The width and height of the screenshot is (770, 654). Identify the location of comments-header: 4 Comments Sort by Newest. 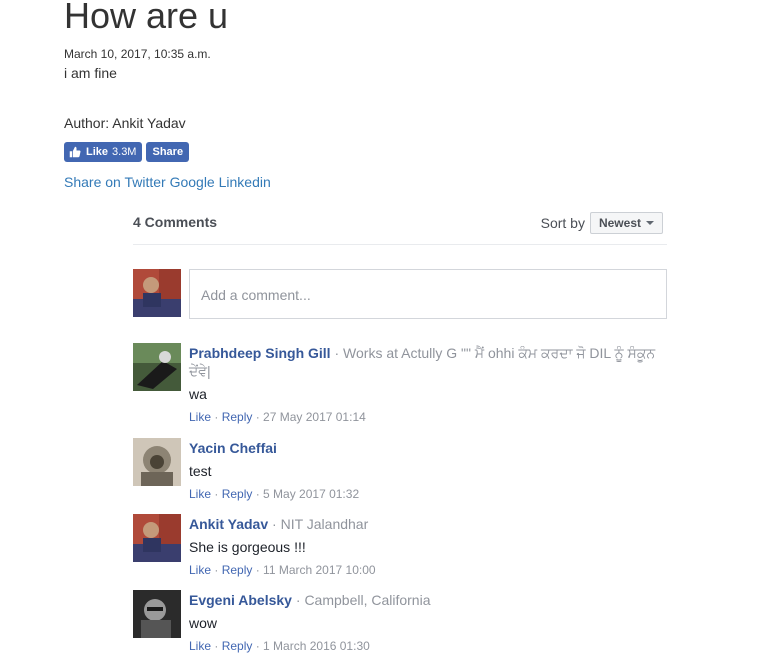
(400, 225).